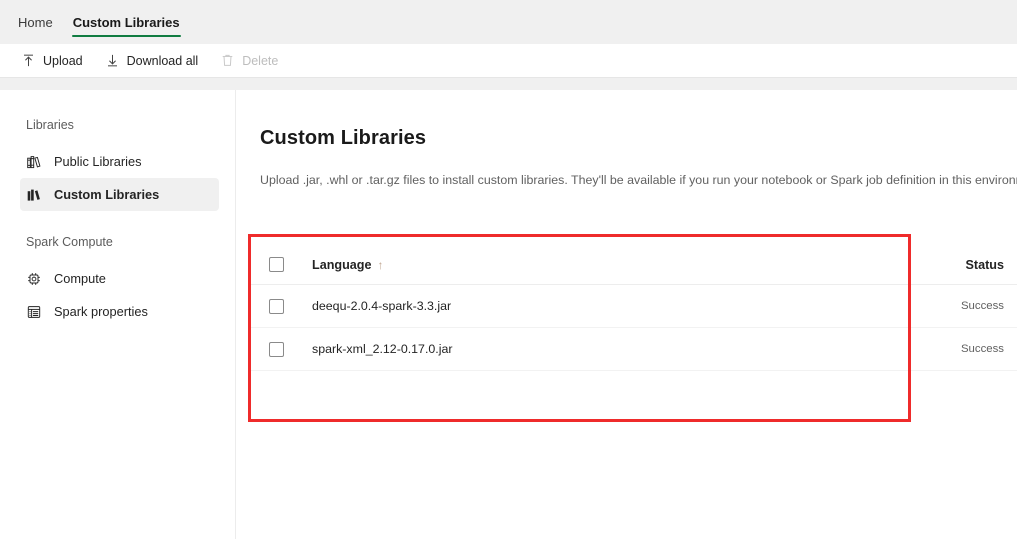 The image size is (1017, 539). I want to click on download-icon, so click(112, 60).